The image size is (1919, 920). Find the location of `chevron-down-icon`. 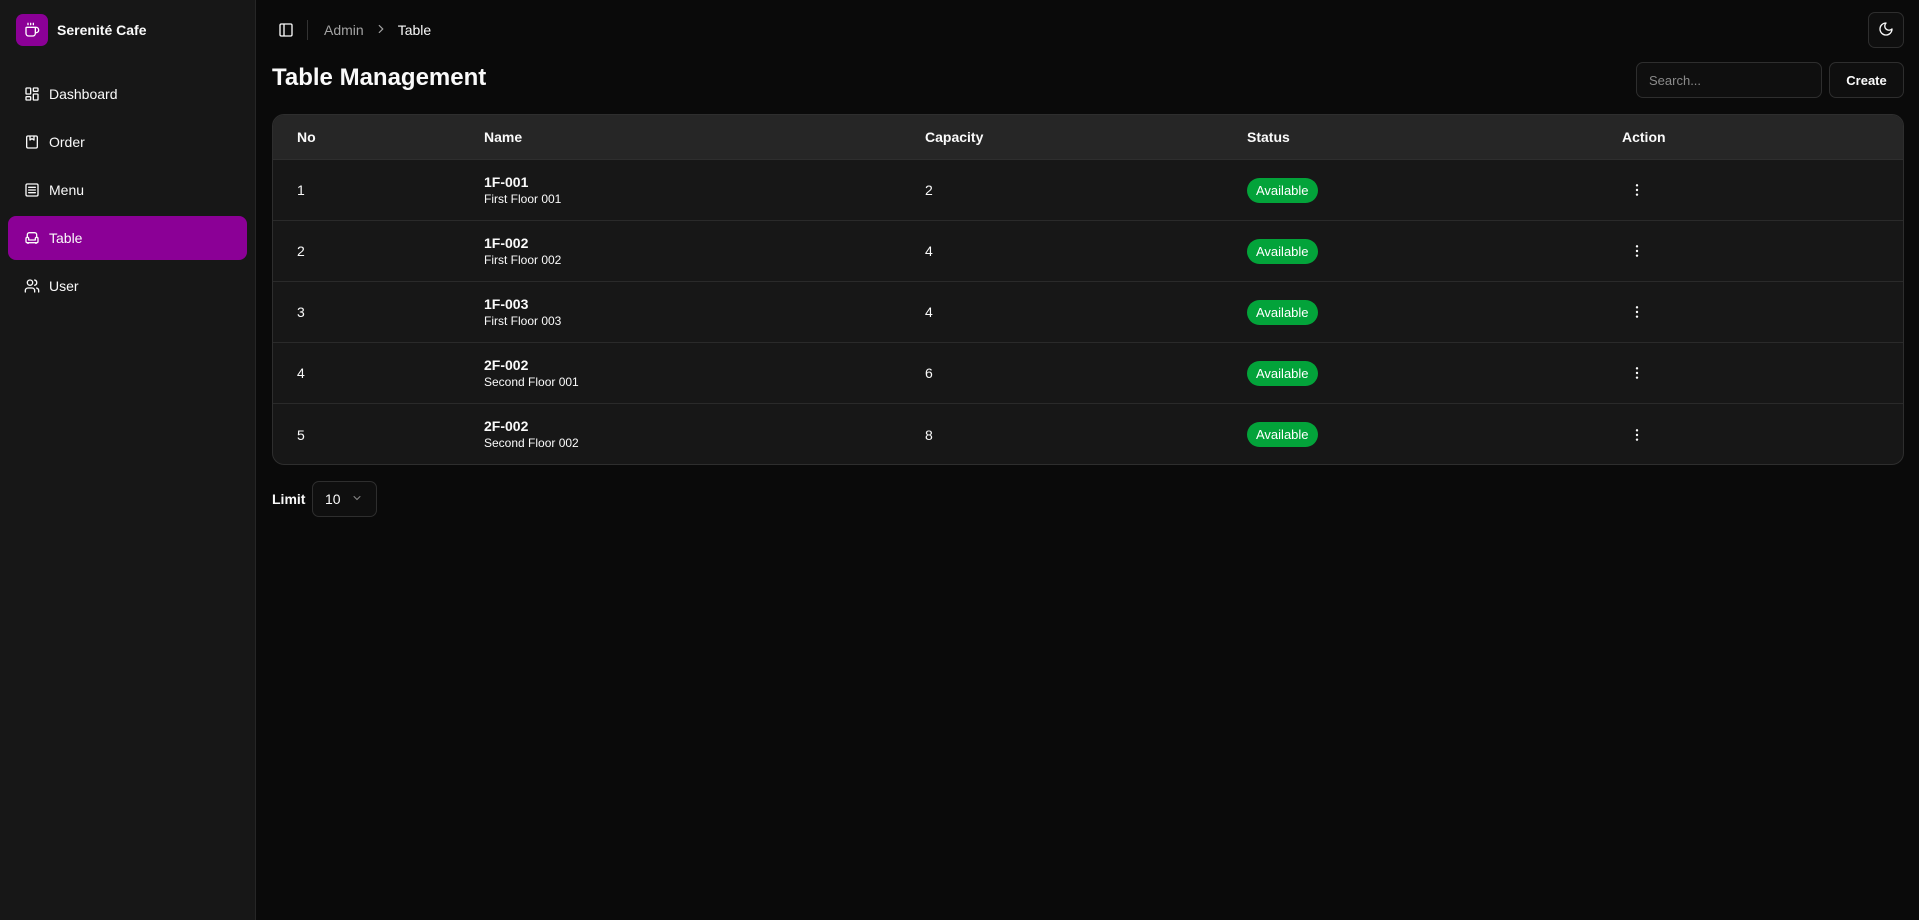

chevron-down-icon is located at coordinates (357, 499).